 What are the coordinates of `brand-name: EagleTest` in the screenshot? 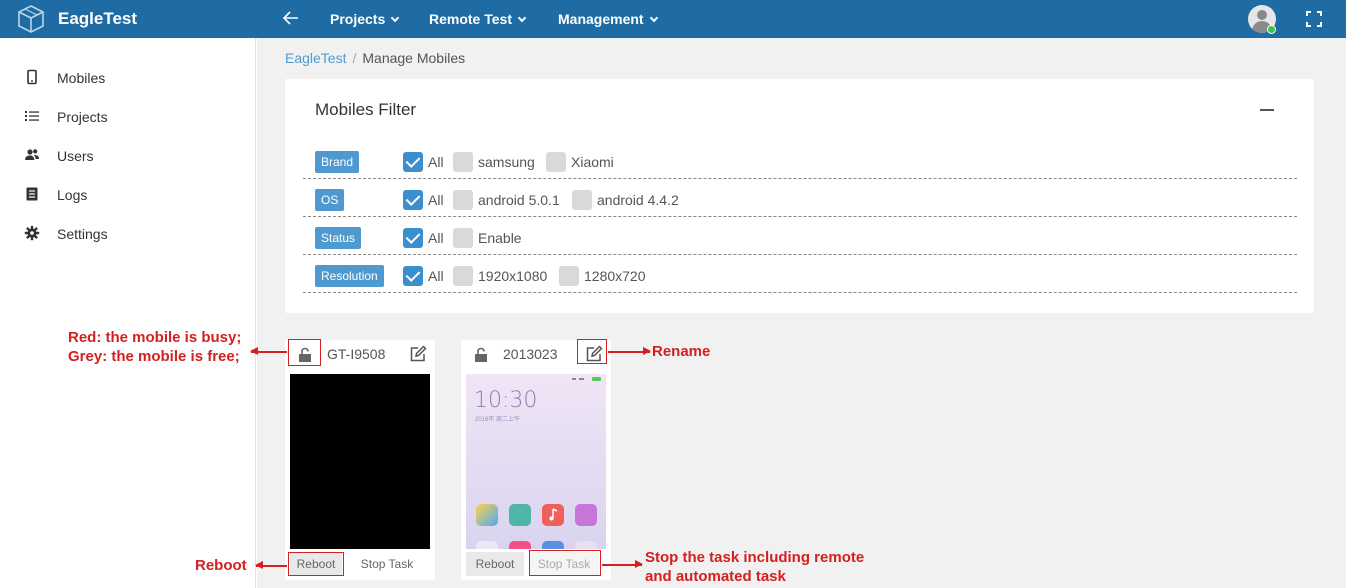 It's located at (97, 19).